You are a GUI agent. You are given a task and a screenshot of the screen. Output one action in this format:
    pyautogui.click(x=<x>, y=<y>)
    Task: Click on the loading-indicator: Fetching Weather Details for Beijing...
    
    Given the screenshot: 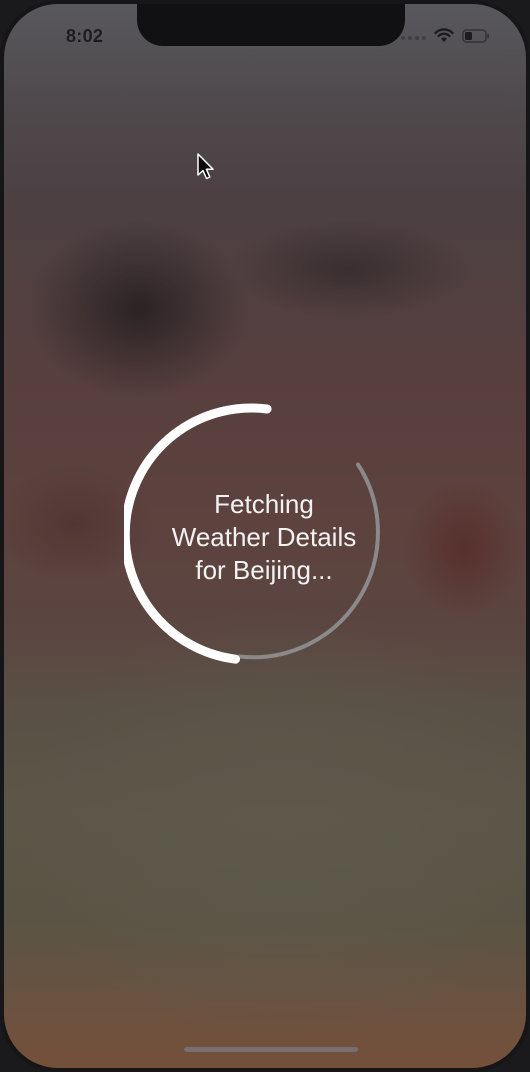 What is the action you would take?
    pyautogui.click(x=264, y=534)
    